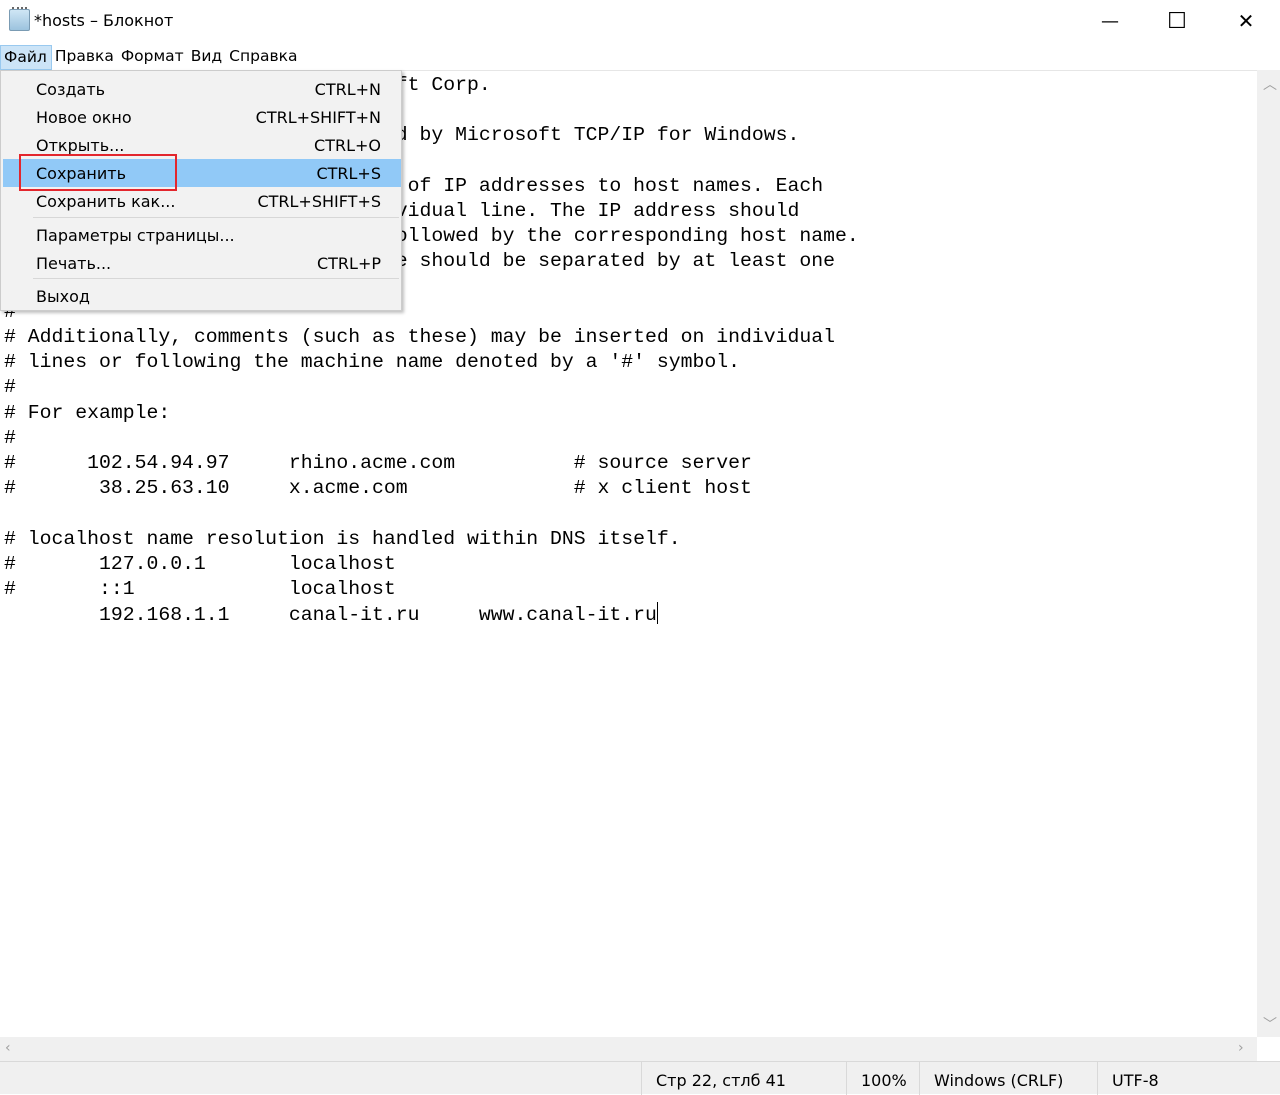  I want to click on text-line: 192.168.1.1 canal-it.ru www.canal-it.ru, so click(431, 615).